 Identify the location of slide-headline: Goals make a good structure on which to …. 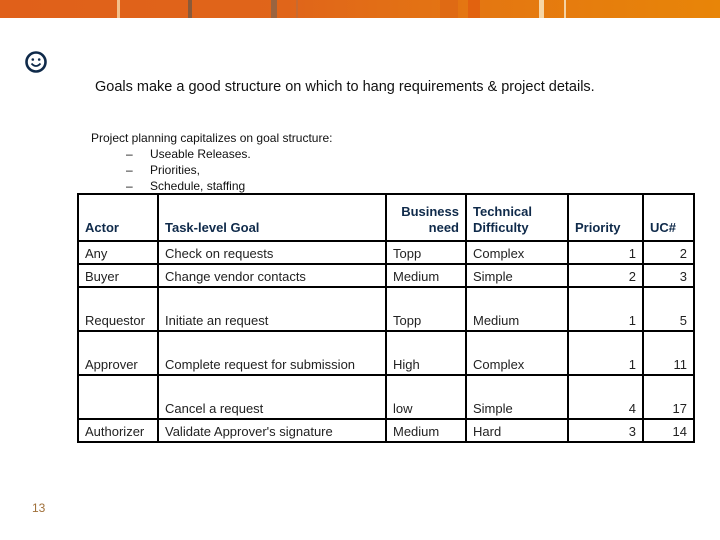
(345, 87).